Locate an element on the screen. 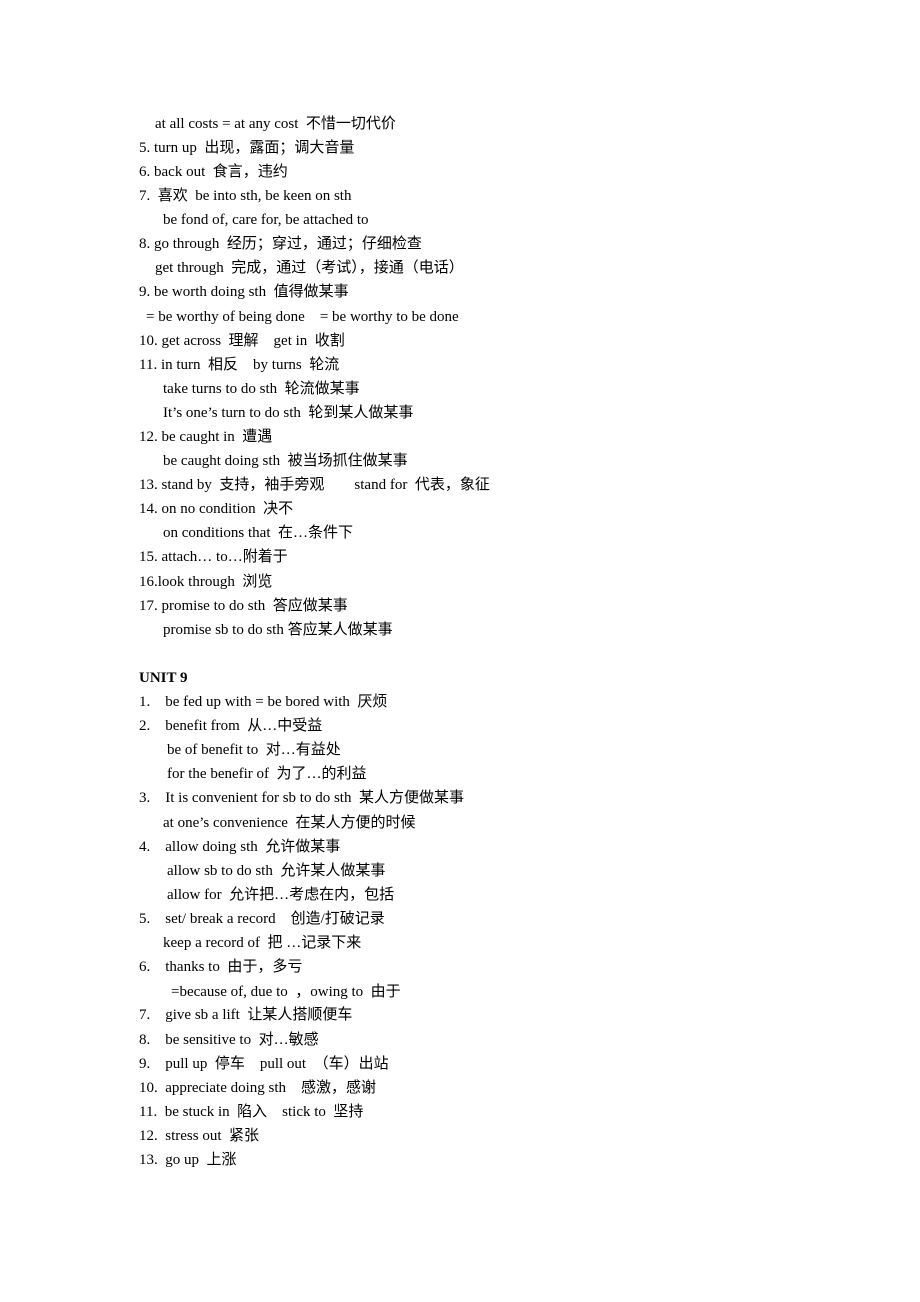  text-line: It’s one’s turn to do sth 轮到某人做某事 is located at coordinates (288, 413).